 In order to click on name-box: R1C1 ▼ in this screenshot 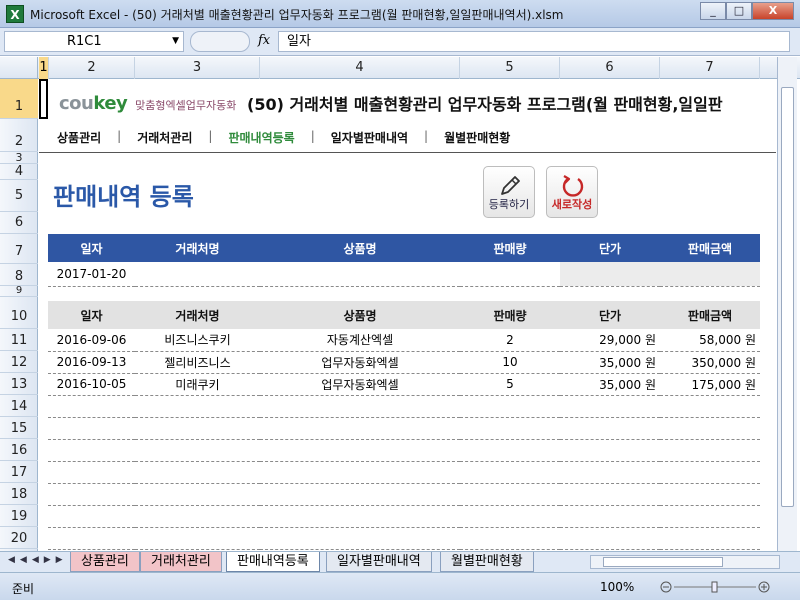, I will do `click(94, 41)`.